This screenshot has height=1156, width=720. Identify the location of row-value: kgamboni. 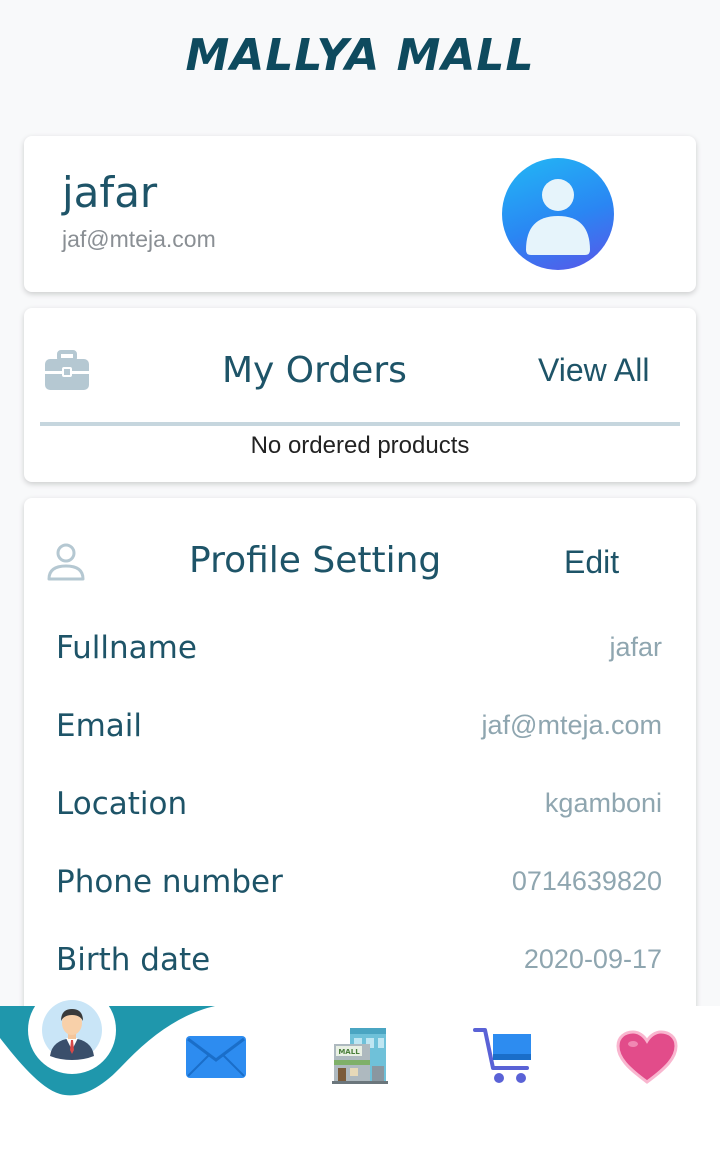
(603, 803).